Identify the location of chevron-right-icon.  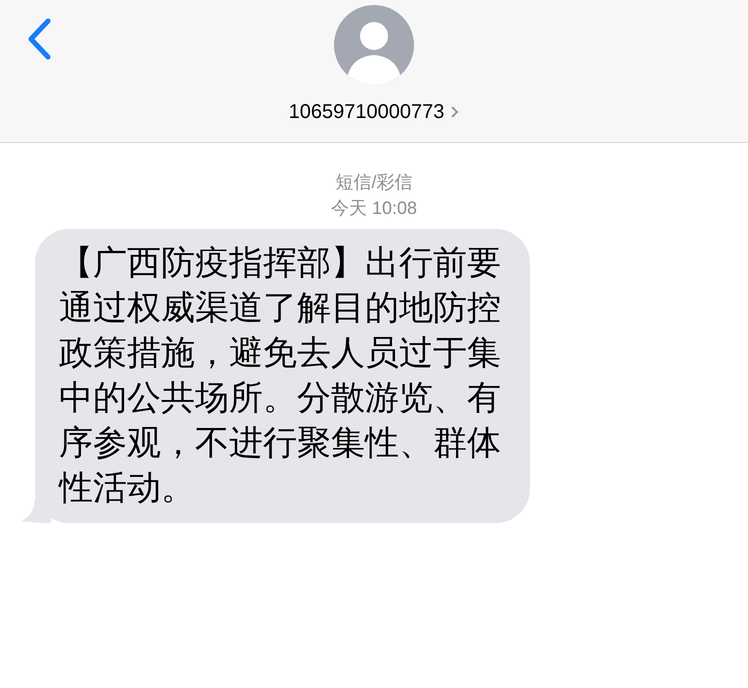
(455, 112).